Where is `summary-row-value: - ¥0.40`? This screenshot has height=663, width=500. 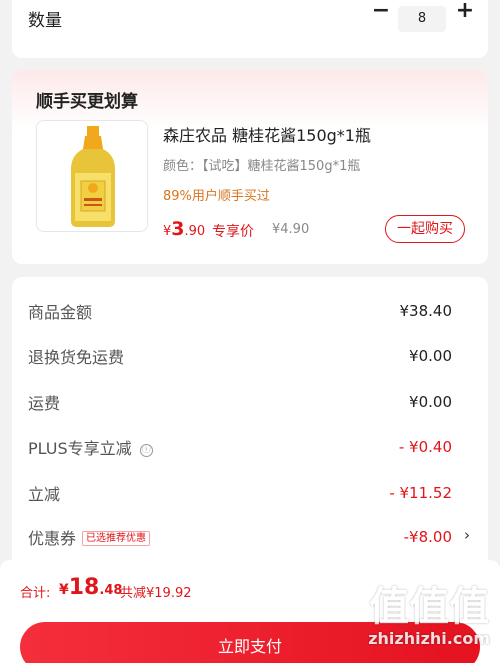 summary-row-value: - ¥0.40 is located at coordinates (425, 447).